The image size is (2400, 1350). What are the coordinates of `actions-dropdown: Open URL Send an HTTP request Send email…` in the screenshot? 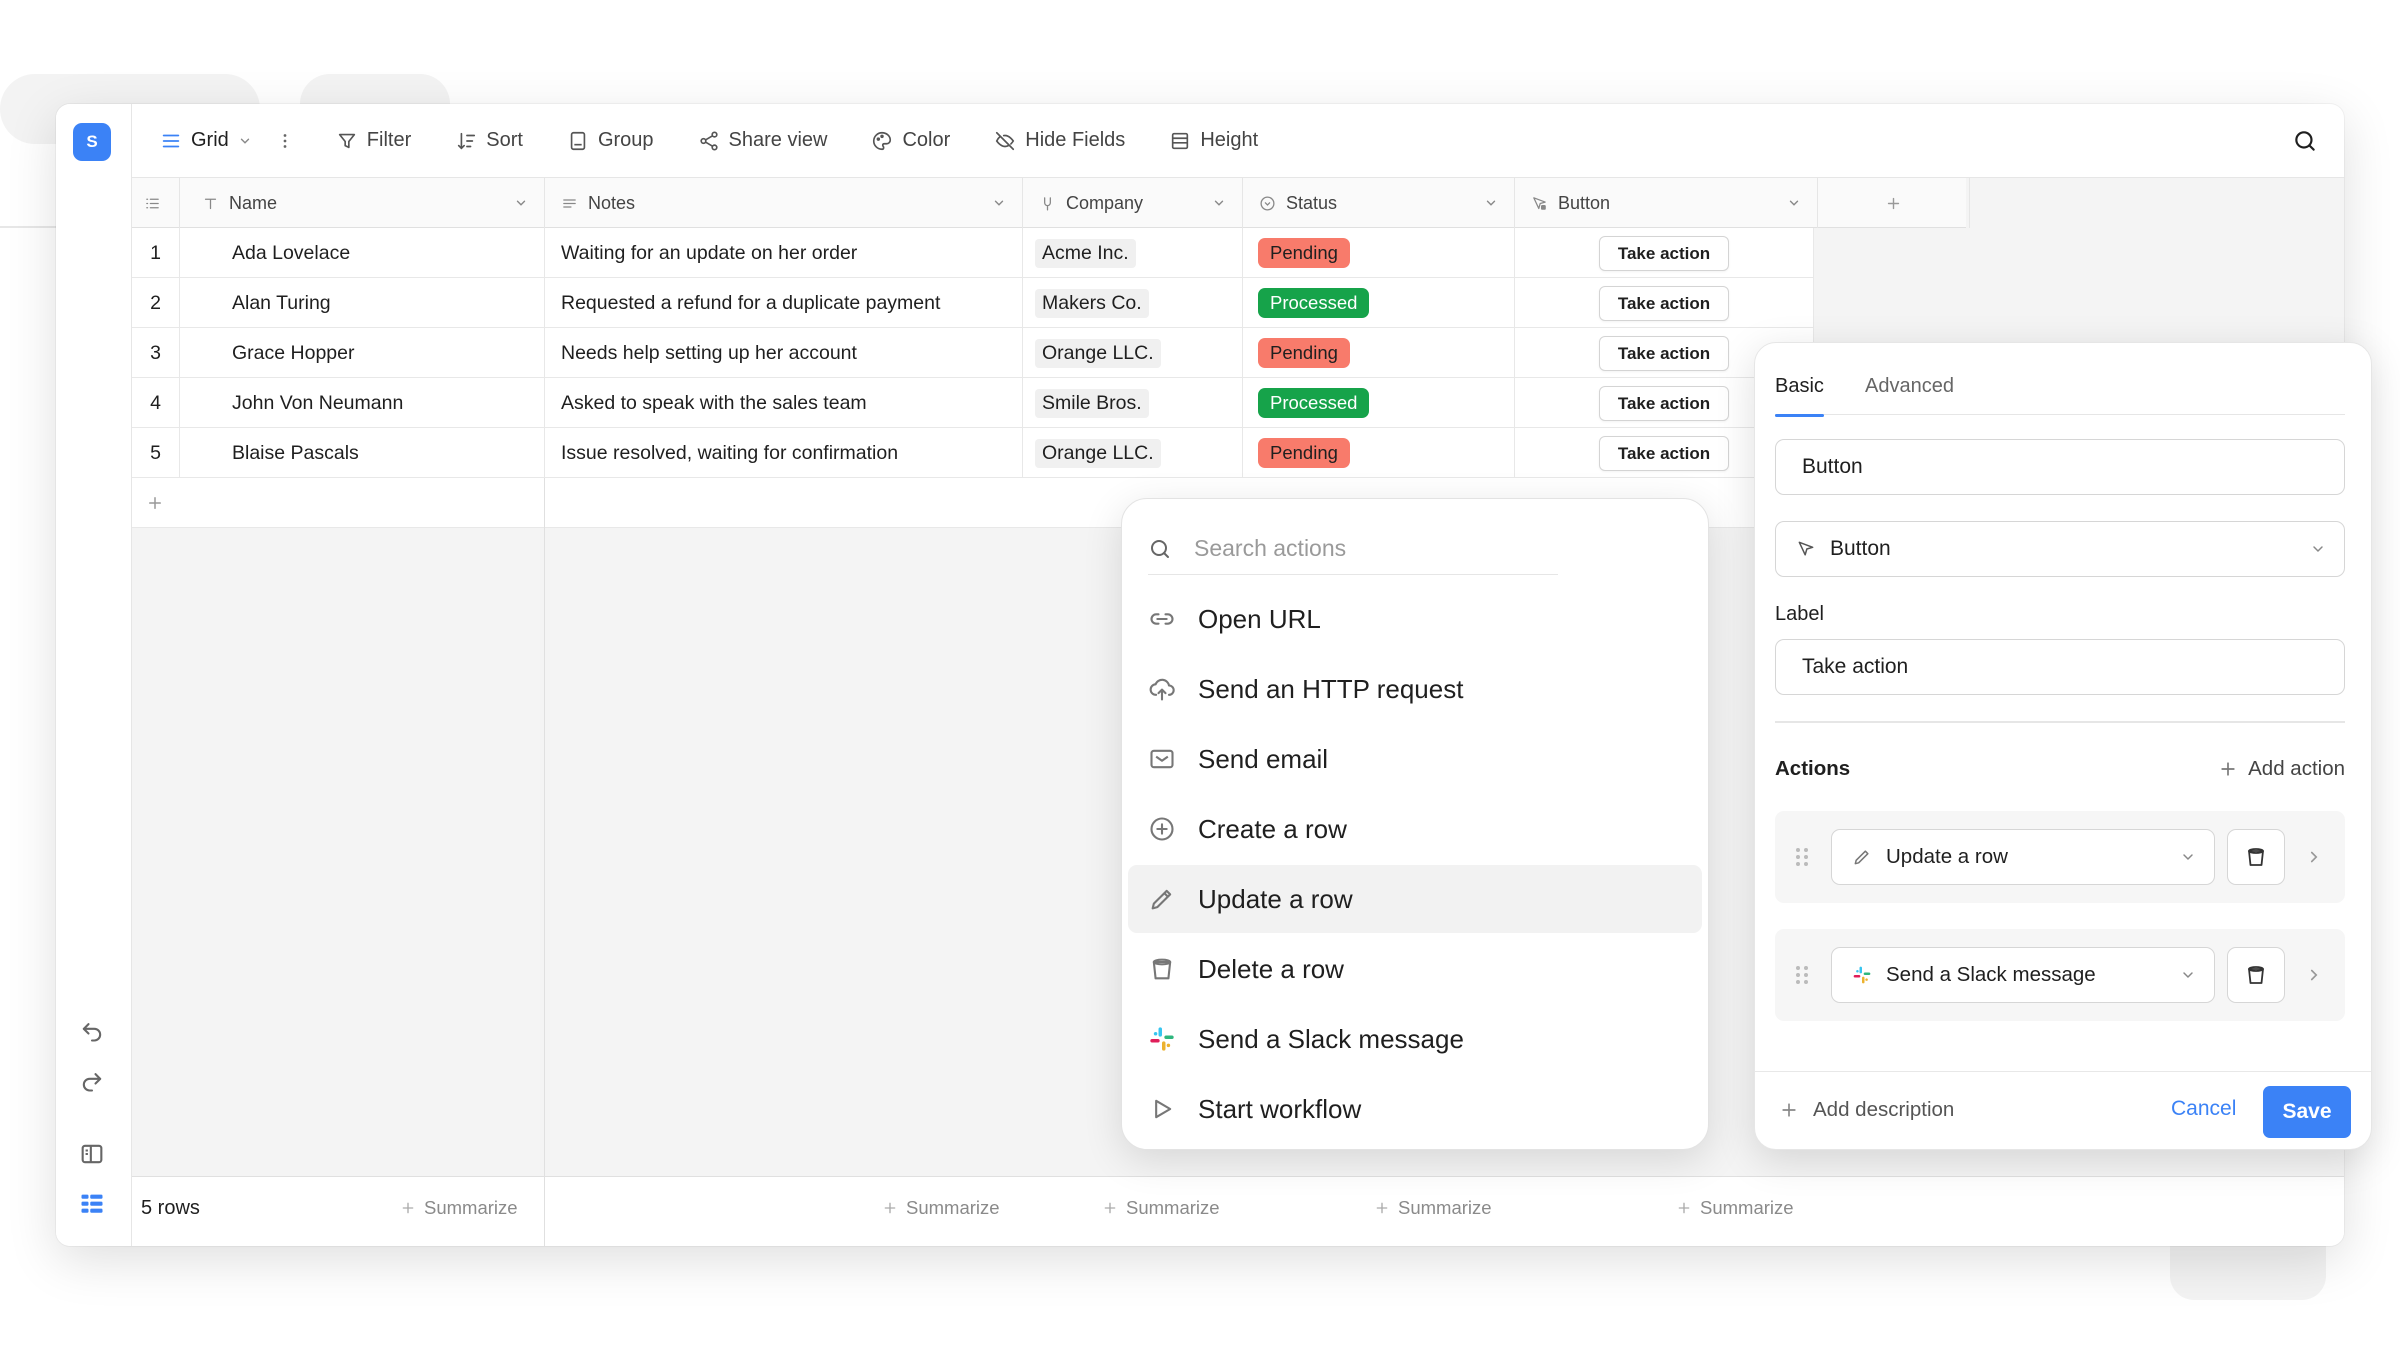 It's located at (1415, 824).